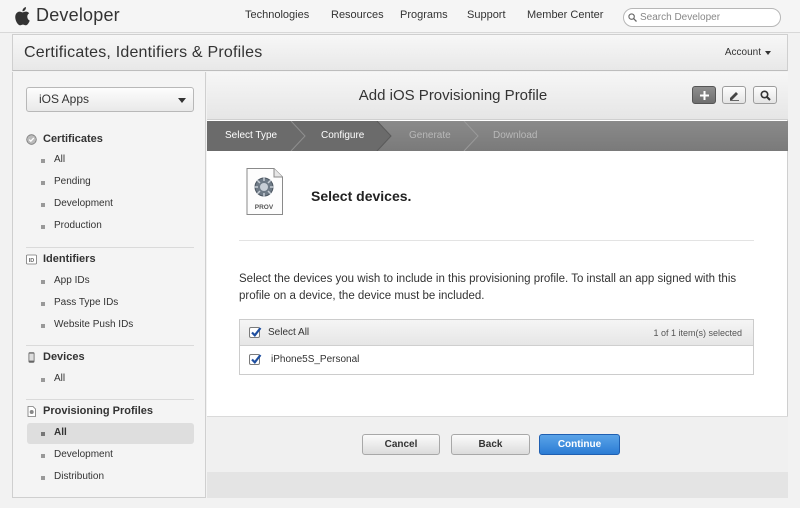 This screenshot has height=508, width=800. I want to click on platform-select-value: iOS Apps, so click(64, 99).